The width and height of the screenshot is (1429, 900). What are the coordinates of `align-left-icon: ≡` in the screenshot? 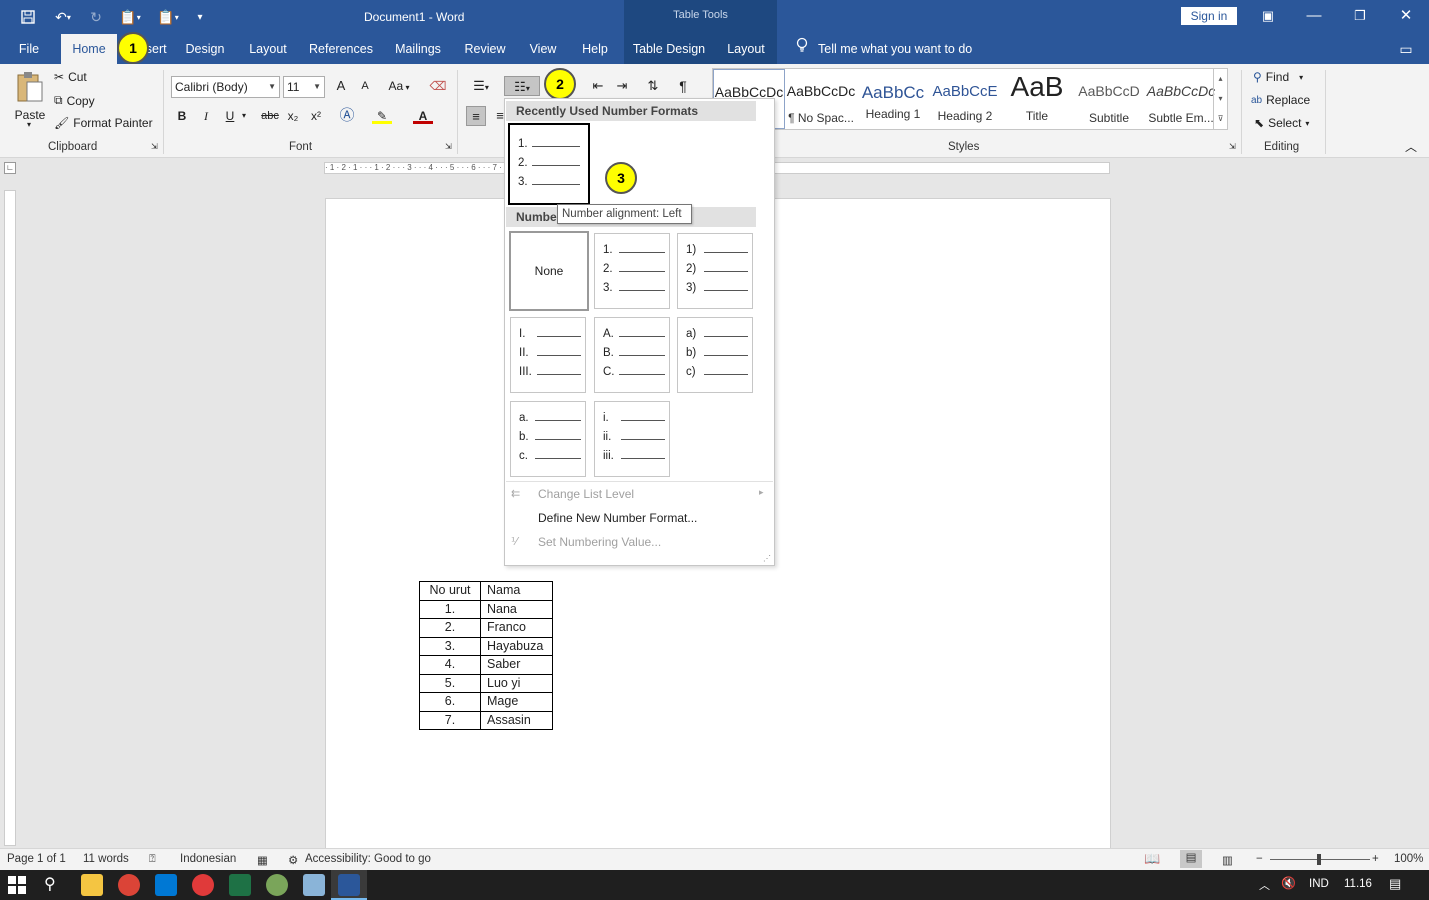 It's located at (476, 116).